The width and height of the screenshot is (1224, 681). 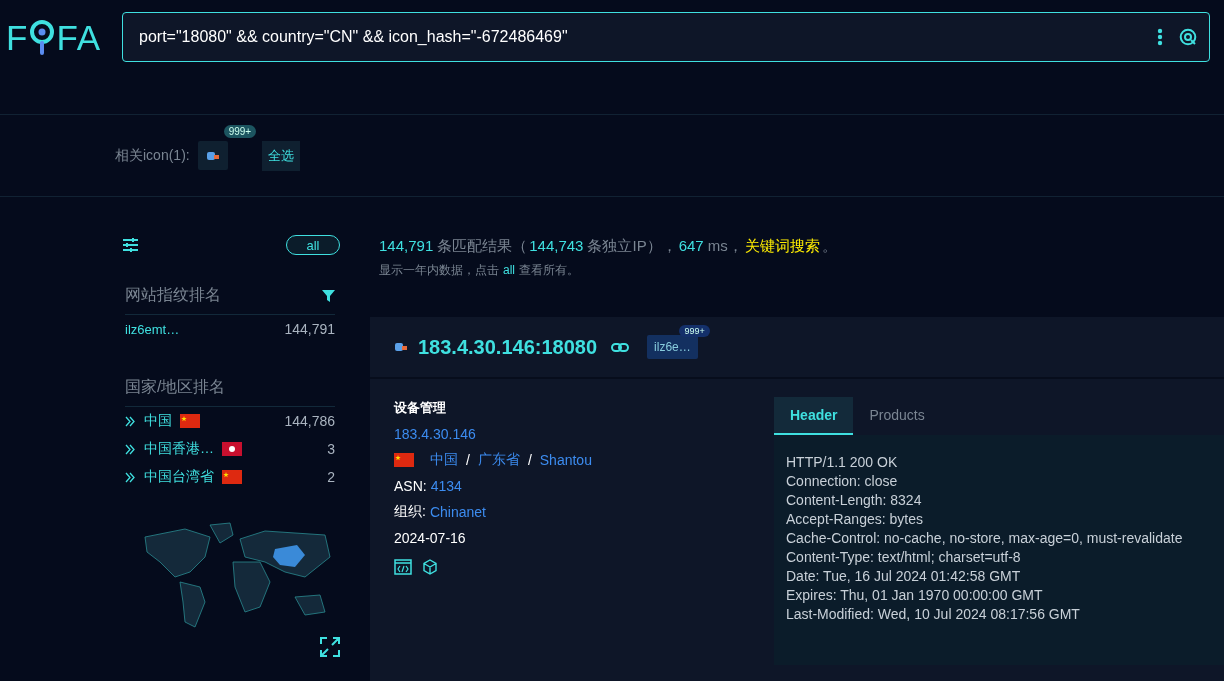 I want to click on related-icons-label: 相关icon(1):, so click(x=152, y=155).